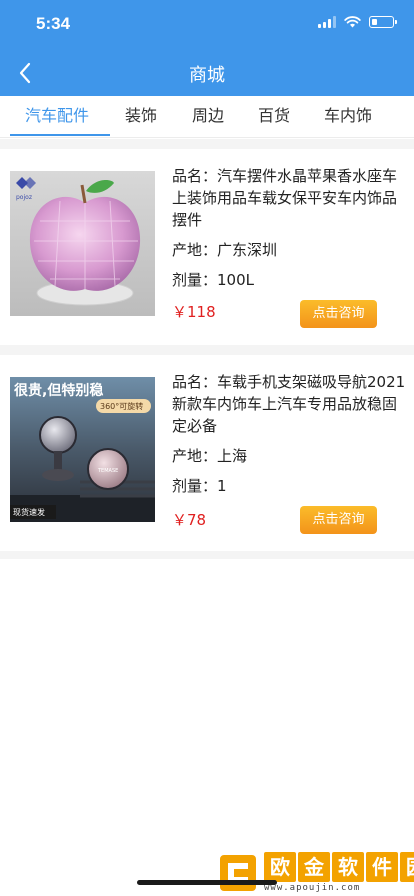 The image size is (414, 896). I want to click on tab-decoration: 装饰, so click(141, 117).